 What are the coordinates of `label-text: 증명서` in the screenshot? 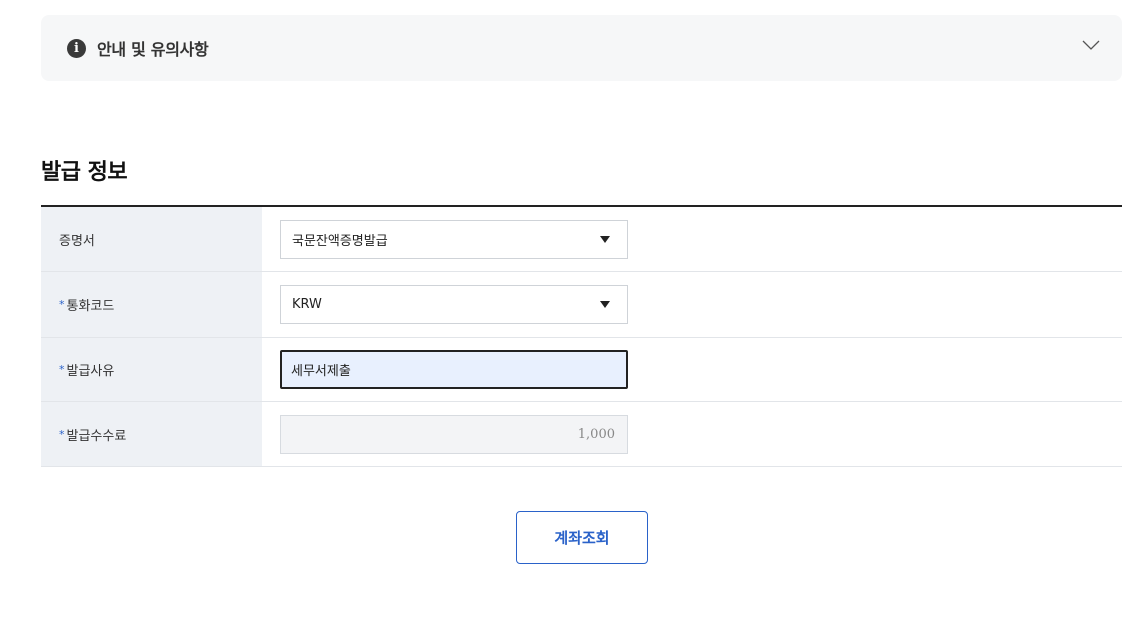 It's located at (77, 241).